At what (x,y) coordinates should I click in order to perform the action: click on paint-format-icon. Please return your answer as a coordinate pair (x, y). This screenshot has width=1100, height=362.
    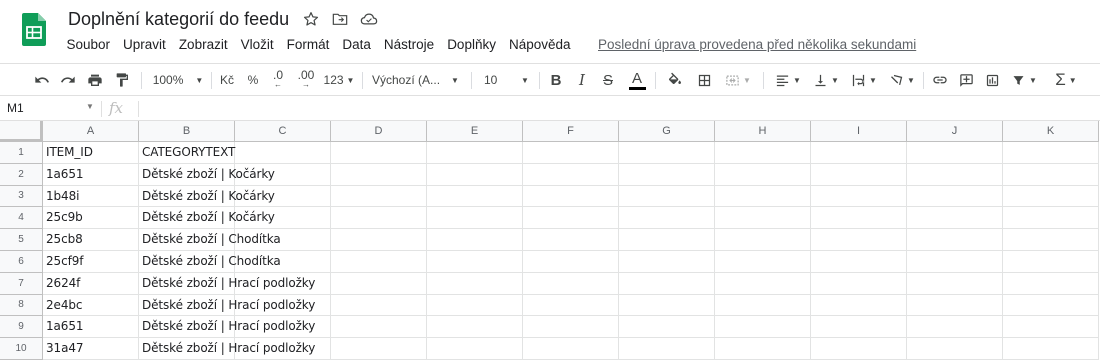
    Looking at the image, I should click on (122, 80).